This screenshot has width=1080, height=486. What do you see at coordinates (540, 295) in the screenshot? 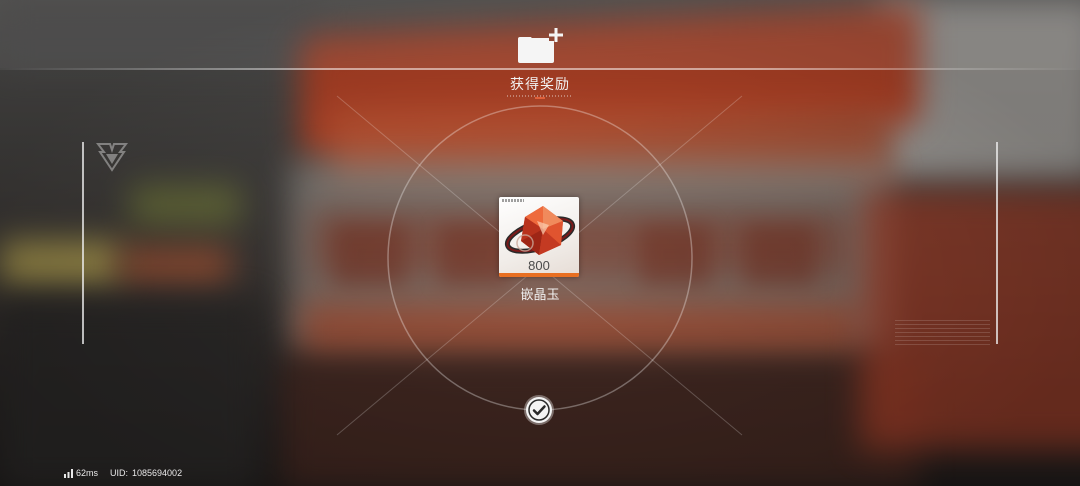
I see `reward-name: 嵌晶玉` at bounding box center [540, 295].